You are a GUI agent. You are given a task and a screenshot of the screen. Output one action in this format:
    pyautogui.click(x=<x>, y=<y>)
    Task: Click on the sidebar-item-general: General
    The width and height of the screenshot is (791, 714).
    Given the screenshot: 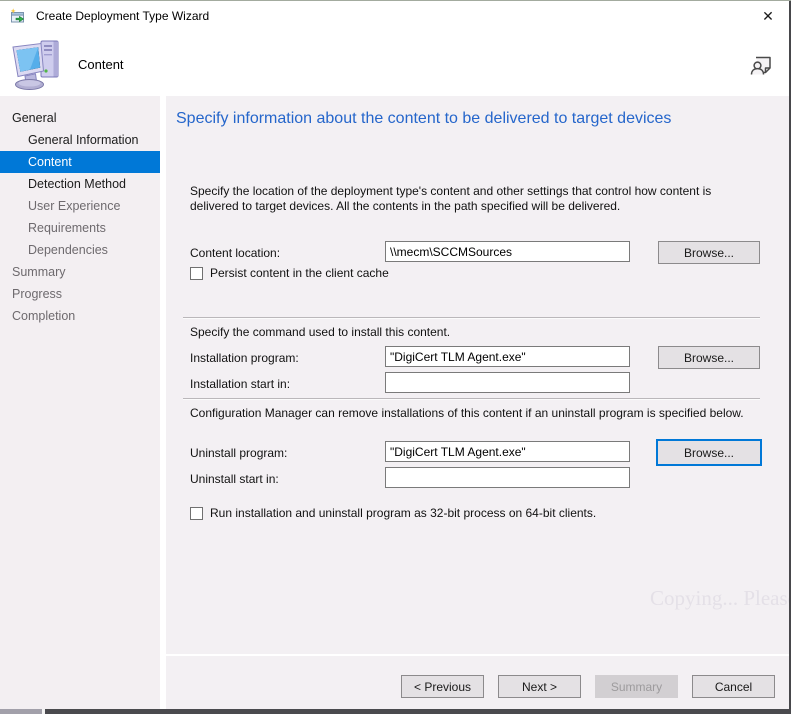 What is the action you would take?
    pyautogui.click(x=34, y=118)
    